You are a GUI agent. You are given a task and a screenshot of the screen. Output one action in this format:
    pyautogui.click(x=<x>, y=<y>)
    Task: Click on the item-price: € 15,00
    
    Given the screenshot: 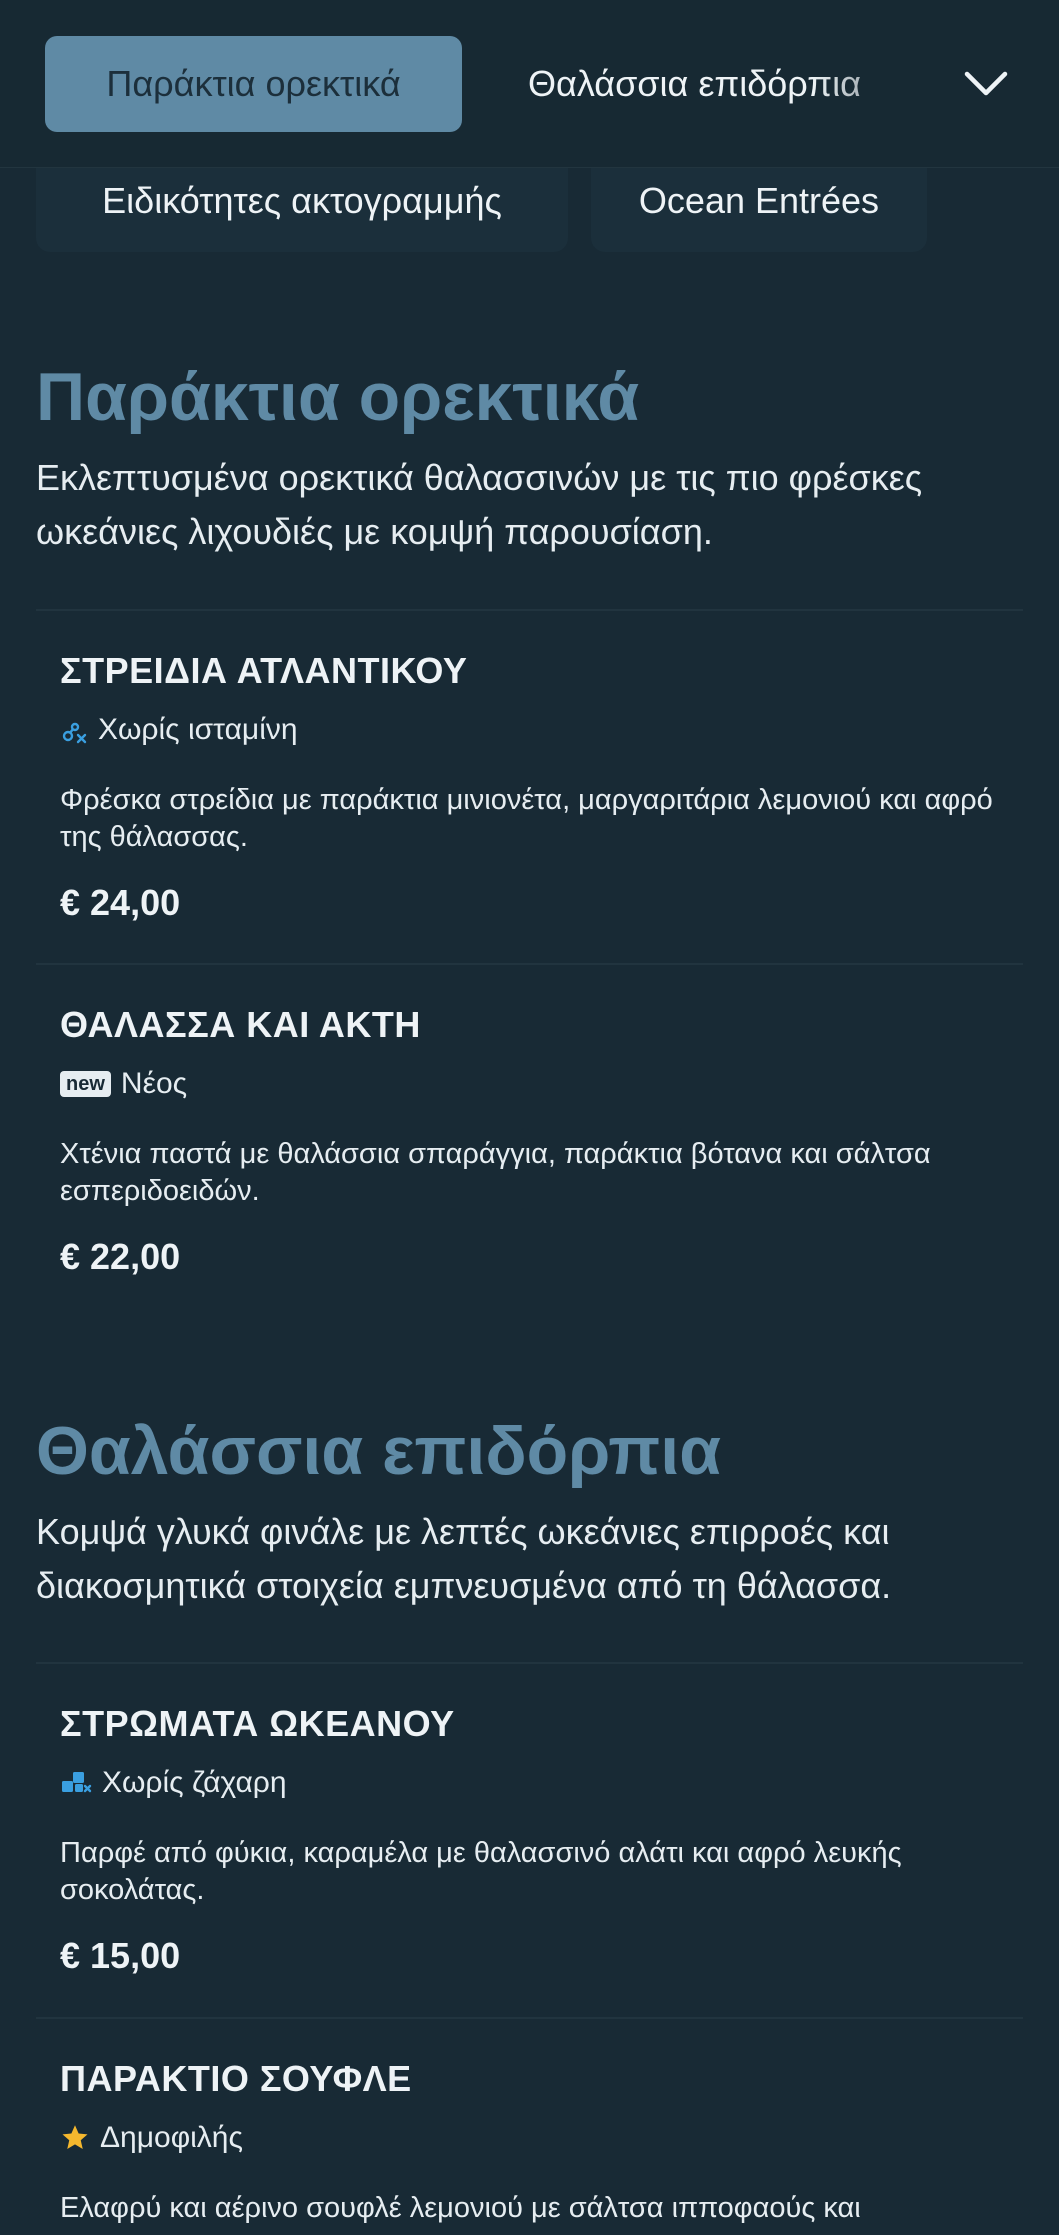 What is the action you would take?
    pyautogui.click(x=120, y=1955)
    